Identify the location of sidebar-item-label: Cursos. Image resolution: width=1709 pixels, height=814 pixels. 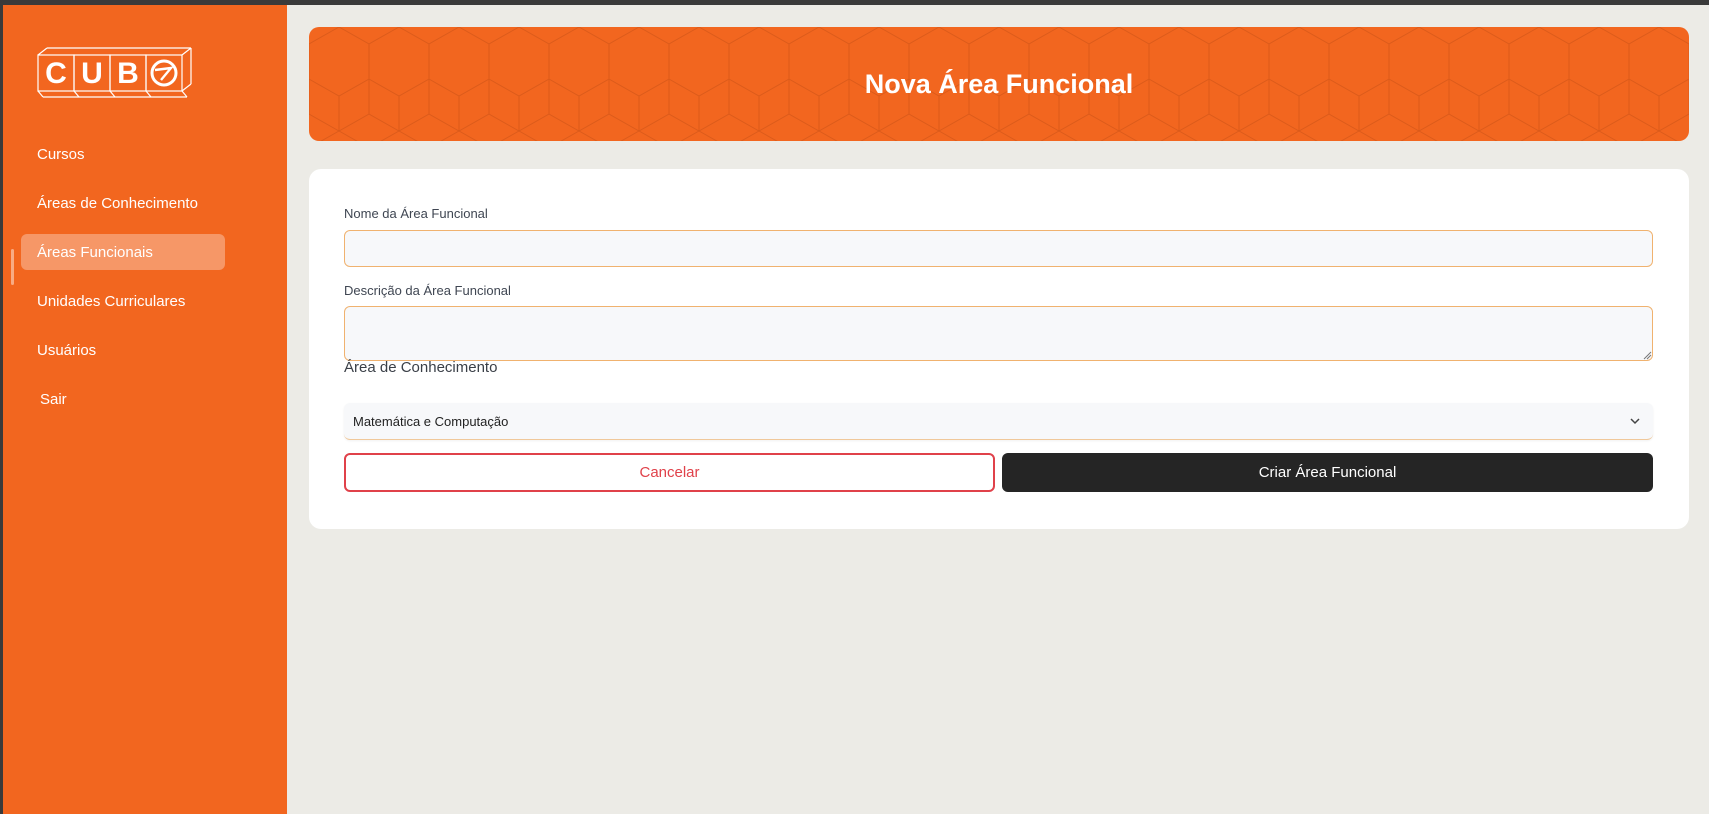
(61, 154).